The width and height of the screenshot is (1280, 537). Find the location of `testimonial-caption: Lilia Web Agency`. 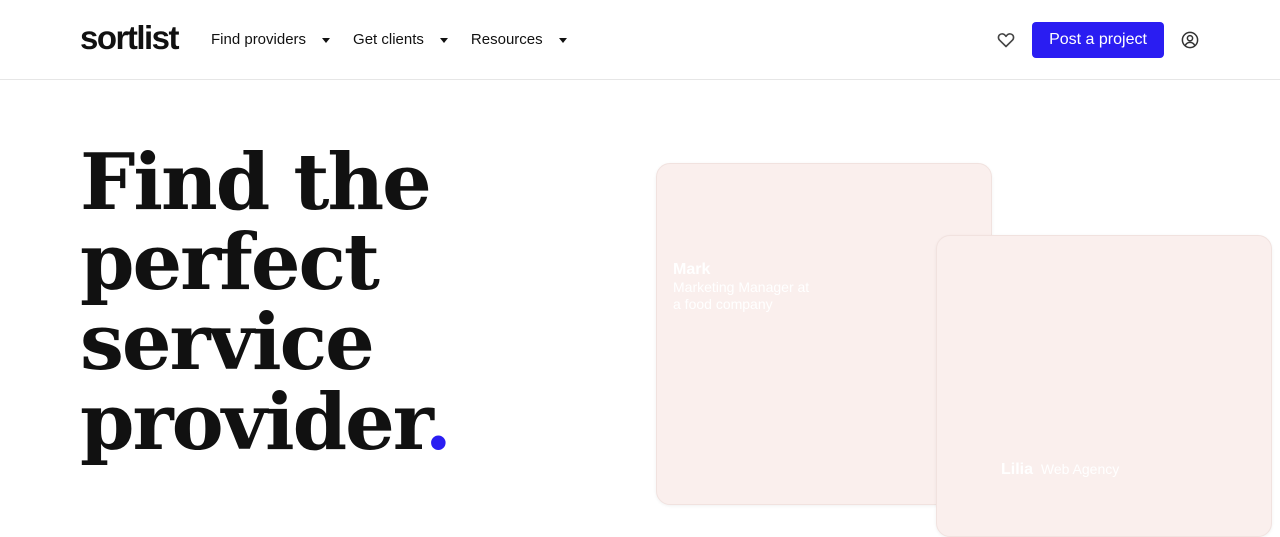

testimonial-caption: Lilia Web Agency is located at coordinates (1060, 469).